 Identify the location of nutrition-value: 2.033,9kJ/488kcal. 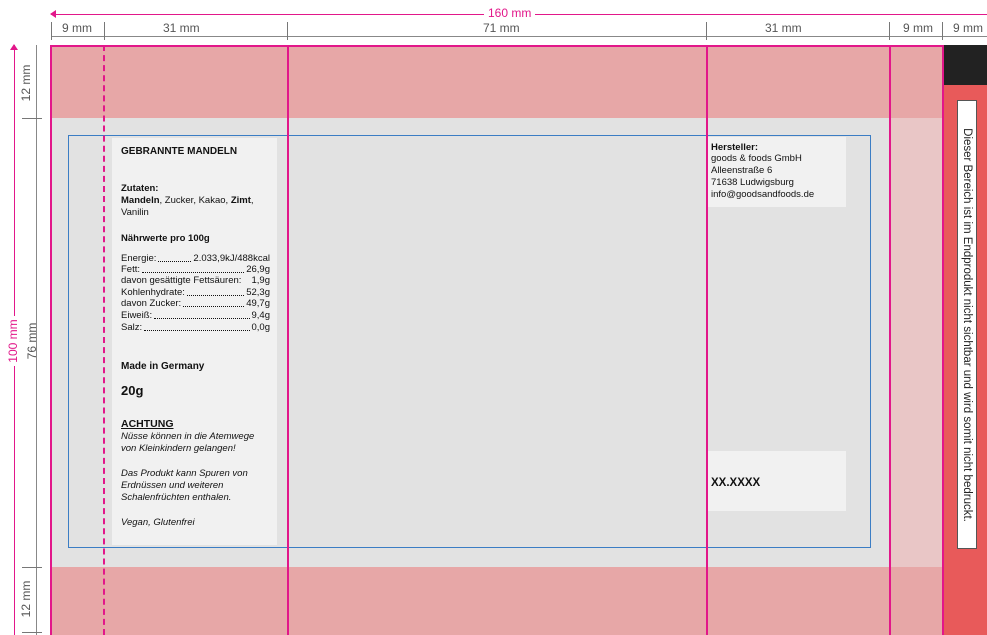
(231, 258).